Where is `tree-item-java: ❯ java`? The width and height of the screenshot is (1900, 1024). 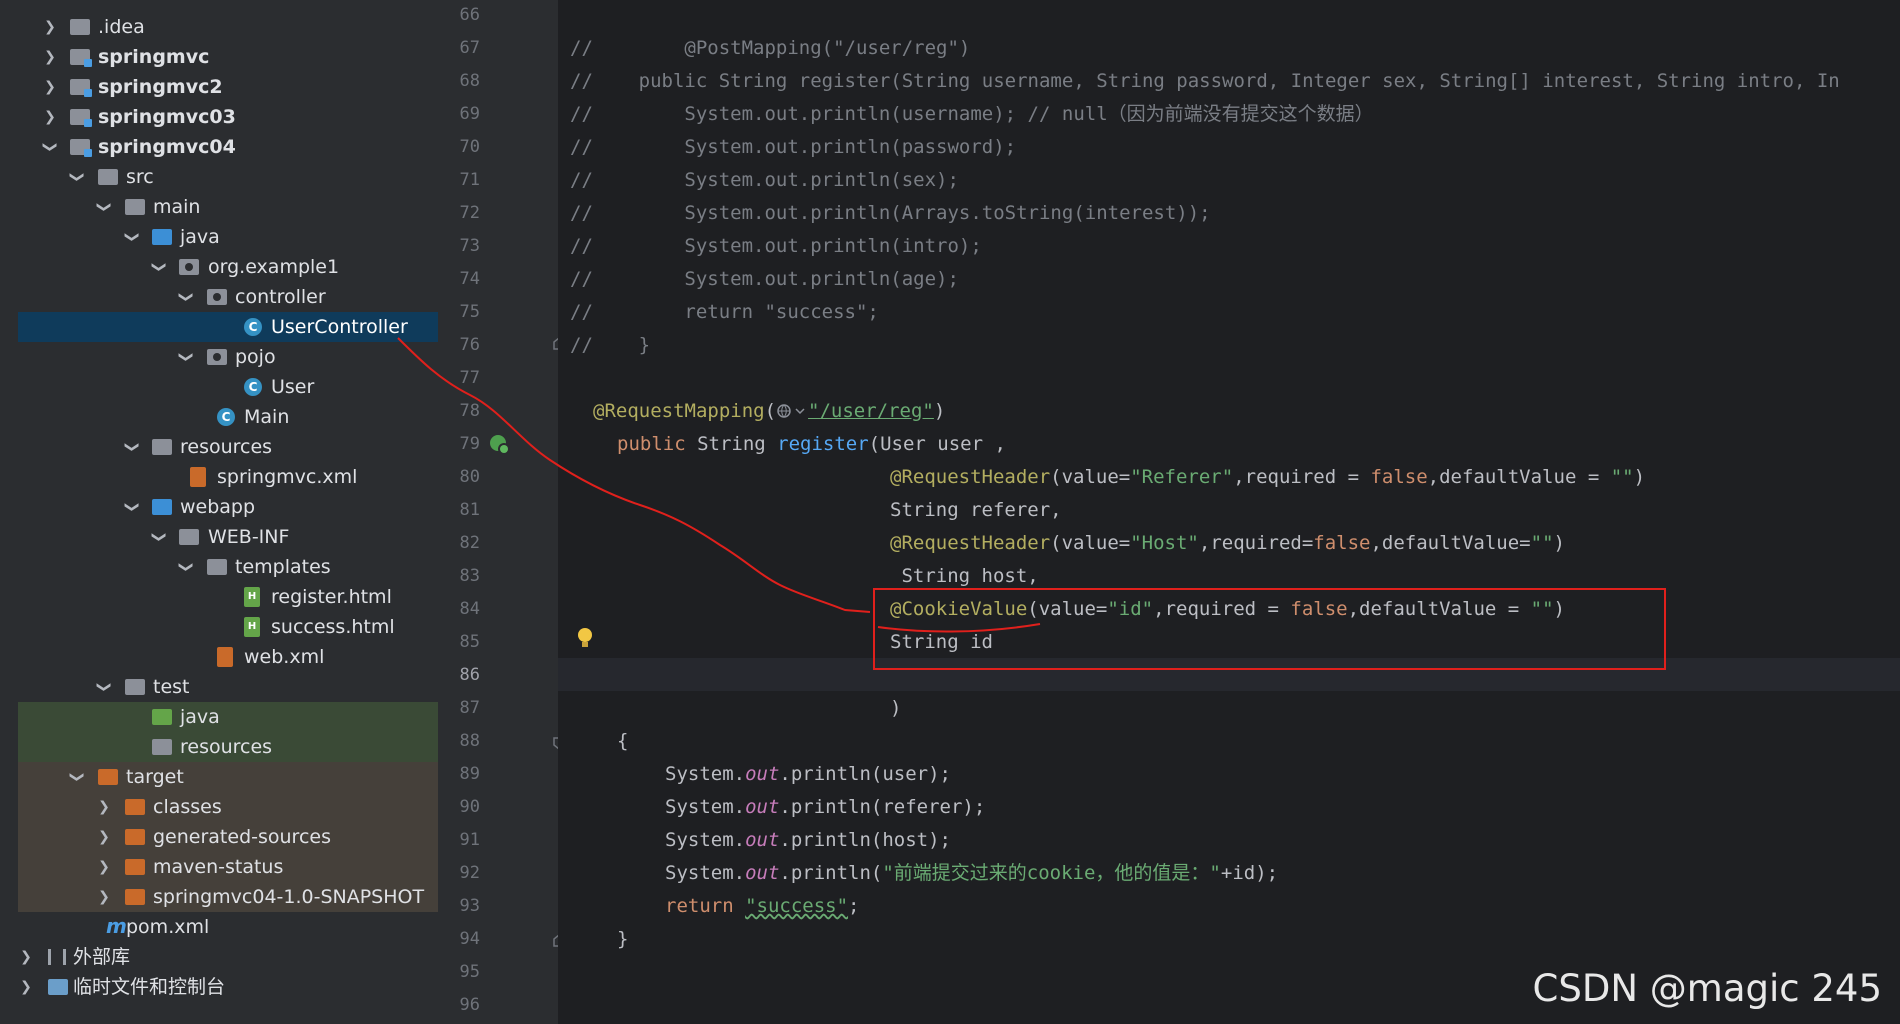 tree-item-java: ❯ java is located at coordinates (228, 237).